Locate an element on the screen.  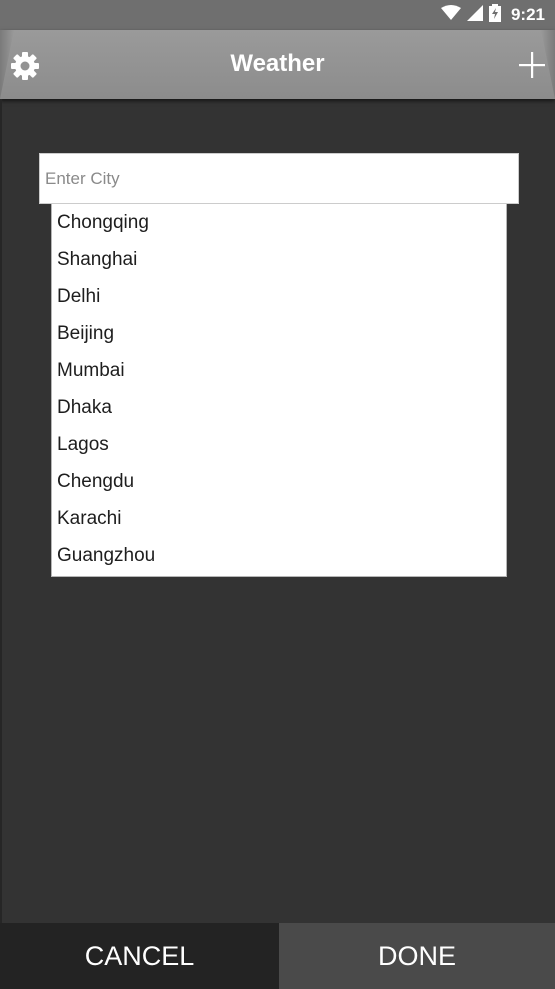
bottom-action-bar: CANCEL DONE is located at coordinates (277, 956).